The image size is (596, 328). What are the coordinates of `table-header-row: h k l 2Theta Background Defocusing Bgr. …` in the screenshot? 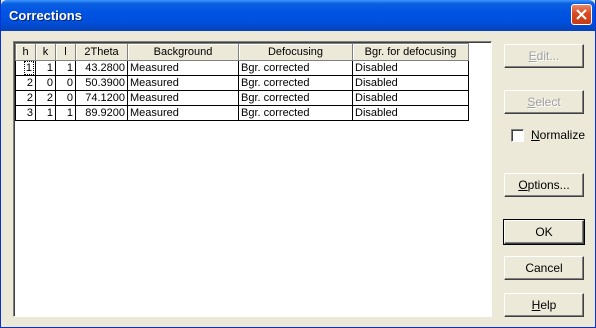 It's located at (242, 52).